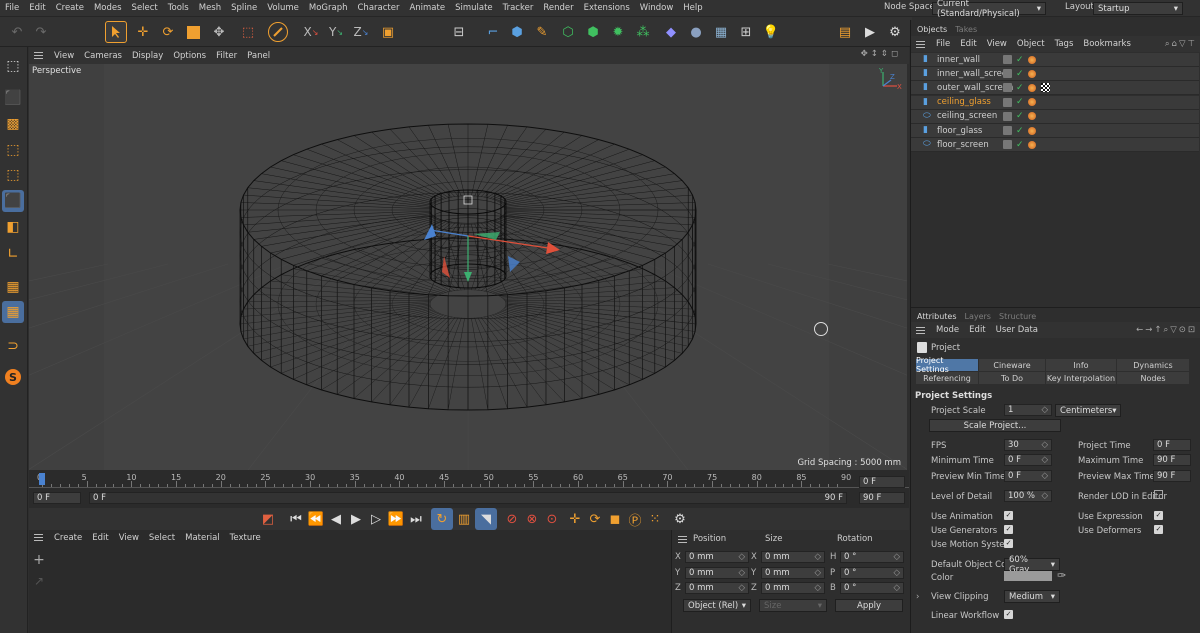 The width and height of the screenshot is (1200, 633). Describe the element at coordinates (717, 557) in the screenshot. I see `pos-field-x: 0 mm ◇` at that location.